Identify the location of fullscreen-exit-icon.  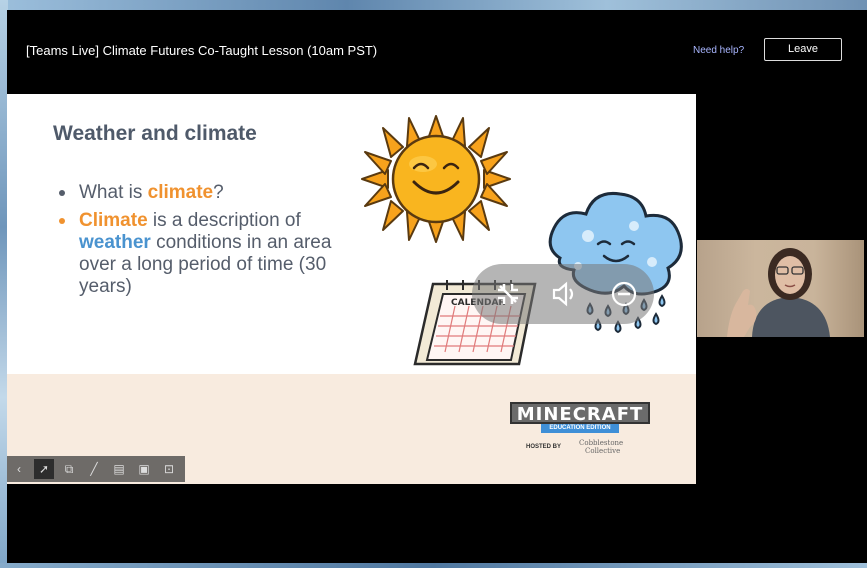
(508, 294).